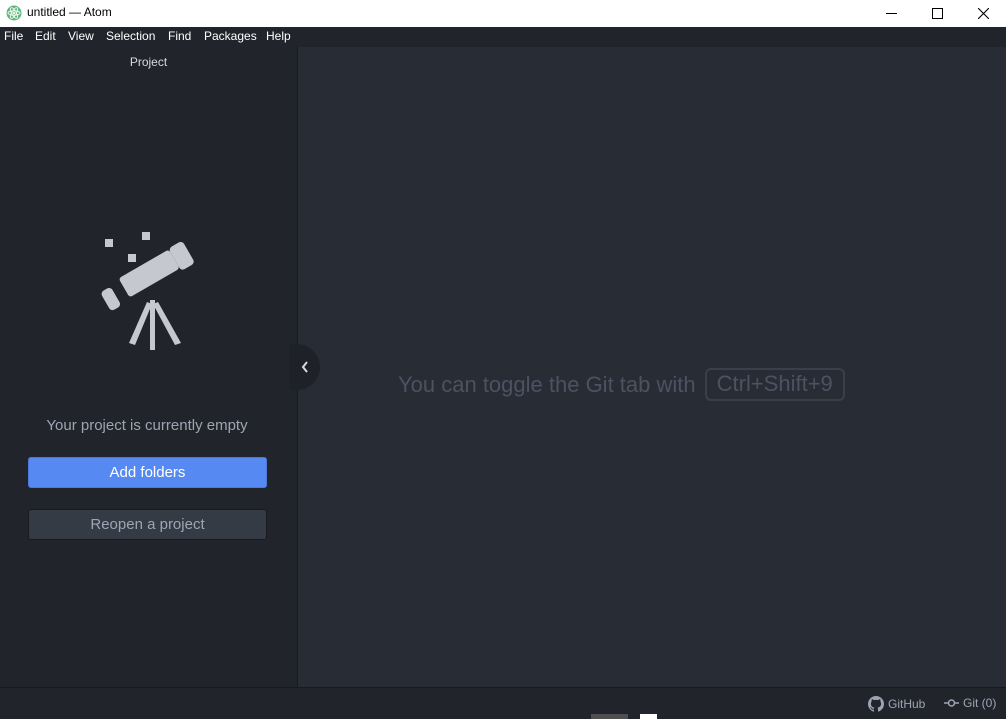  What do you see at coordinates (69, 12) in the screenshot?
I see `window-title: untitled — Atom` at bounding box center [69, 12].